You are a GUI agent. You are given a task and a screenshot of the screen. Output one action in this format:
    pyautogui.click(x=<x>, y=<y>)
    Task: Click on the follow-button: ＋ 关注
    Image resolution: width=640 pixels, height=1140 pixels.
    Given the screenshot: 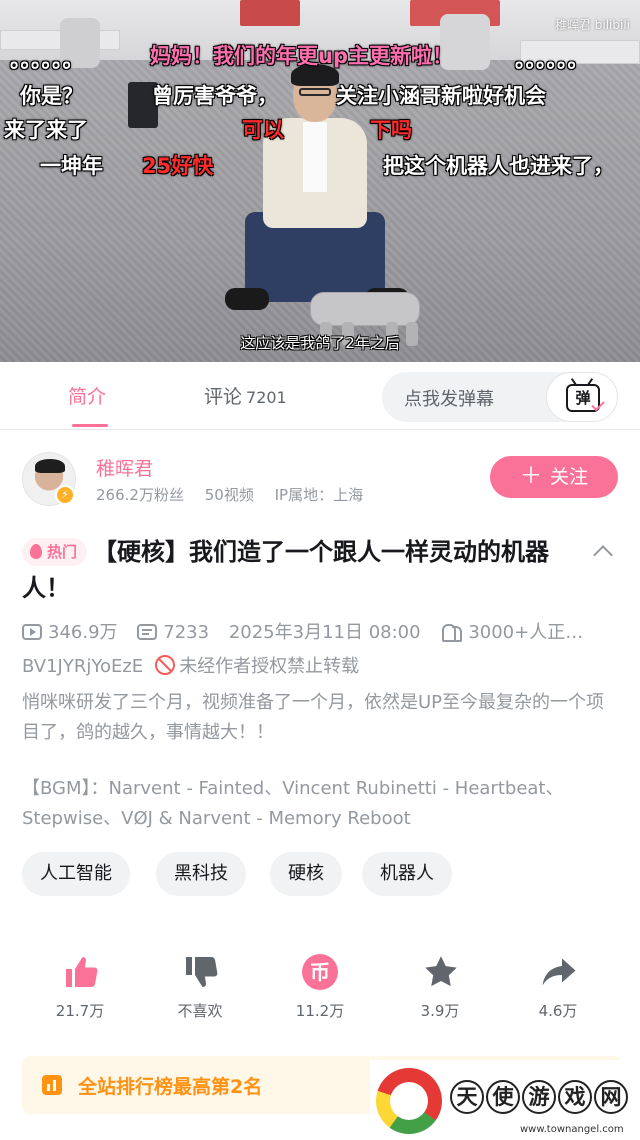 What is the action you would take?
    pyautogui.click(x=554, y=477)
    